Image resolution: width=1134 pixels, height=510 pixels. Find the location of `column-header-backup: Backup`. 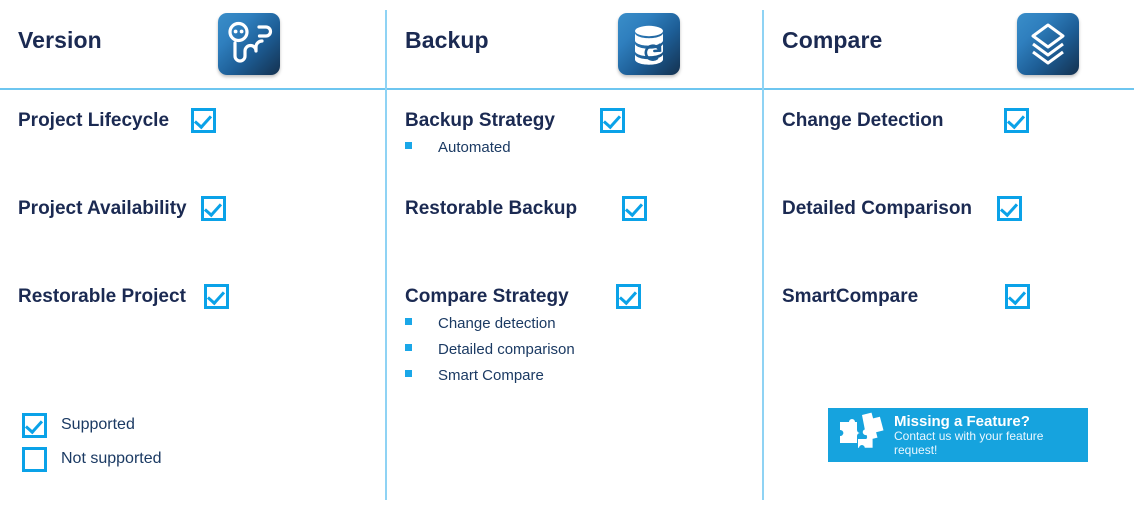

column-header-backup: Backup is located at coordinates (574, 44).